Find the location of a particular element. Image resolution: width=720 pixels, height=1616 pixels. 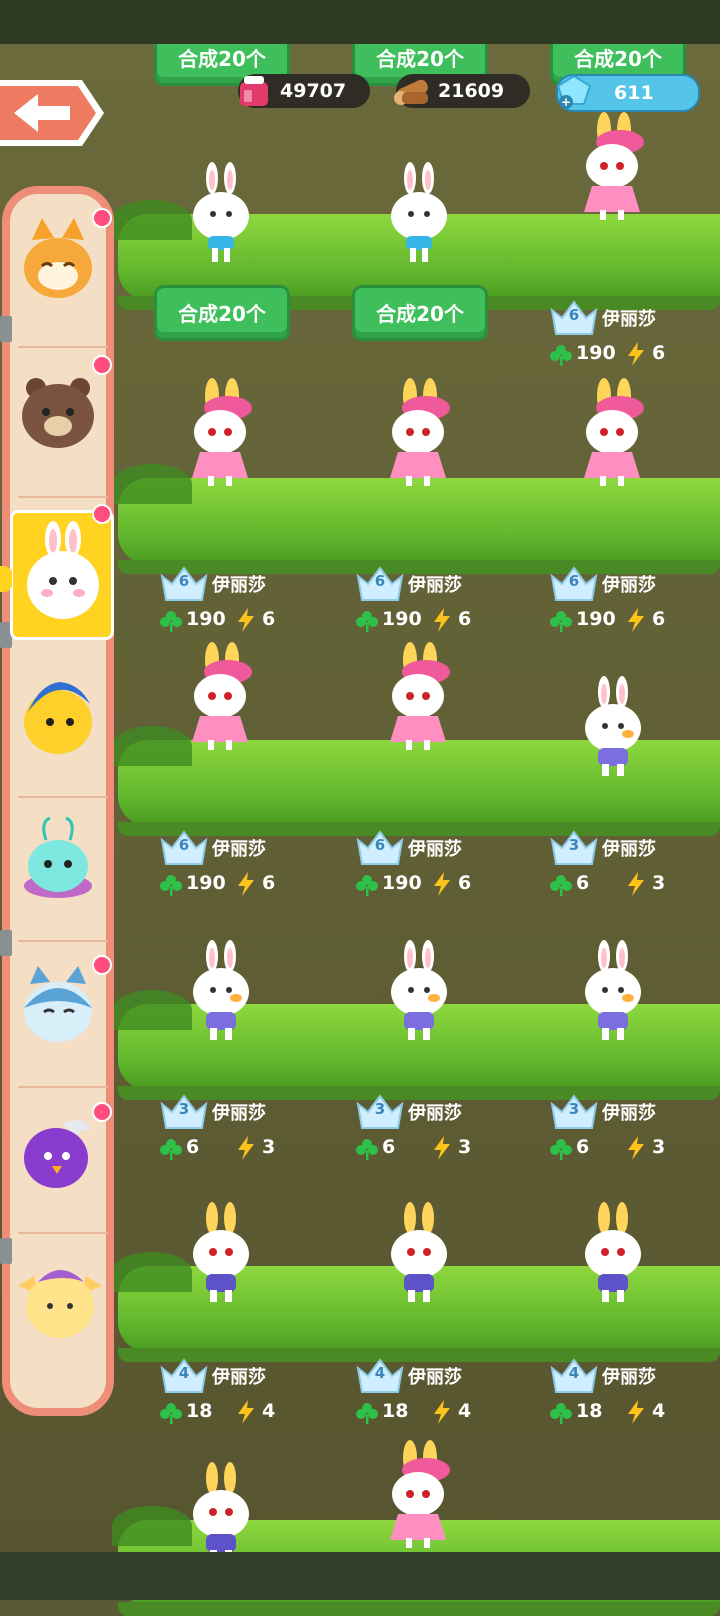

notification-badge is located at coordinates (102, 514).